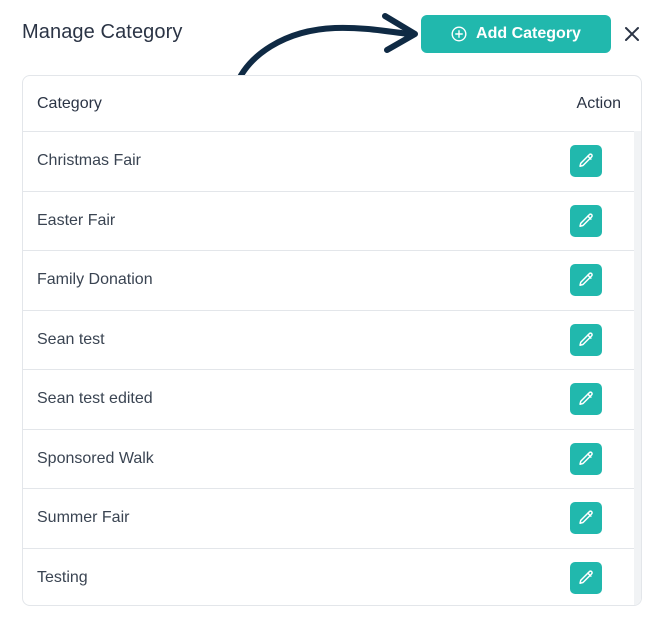 Image resolution: width=669 pixels, height=631 pixels. What do you see at coordinates (328, 281) in the screenshot?
I see `table-row: Family Donation` at bounding box center [328, 281].